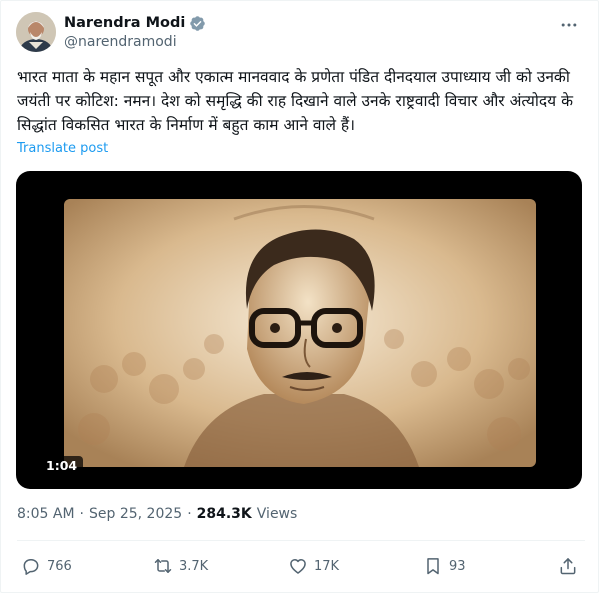 This screenshot has width=599, height=593. Describe the element at coordinates (59, 566) in the screenshot. I see `reply-count: 766` at that location.